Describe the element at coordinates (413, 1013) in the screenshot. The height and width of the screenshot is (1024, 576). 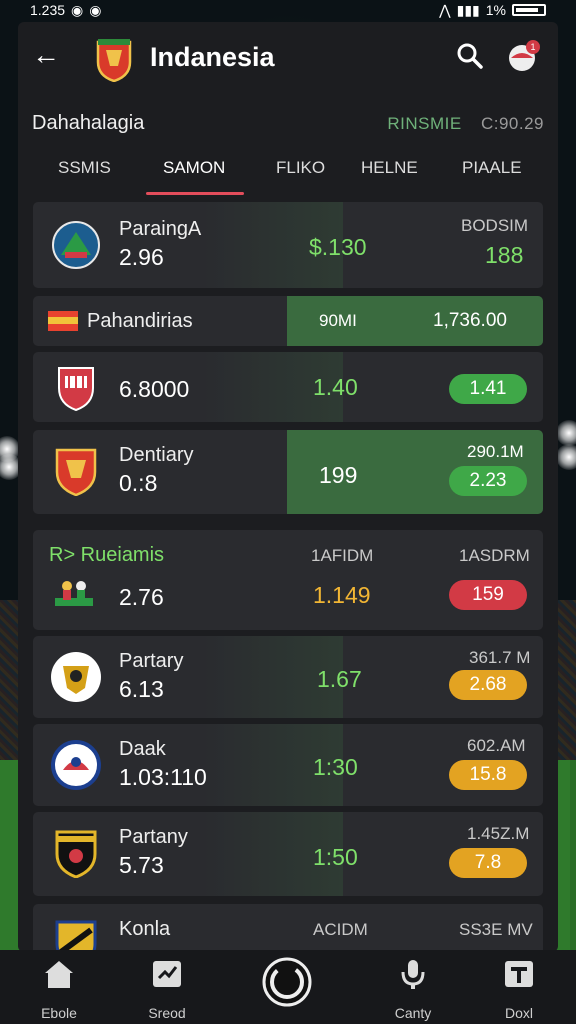
I see `nav-label: Canty` at that location.